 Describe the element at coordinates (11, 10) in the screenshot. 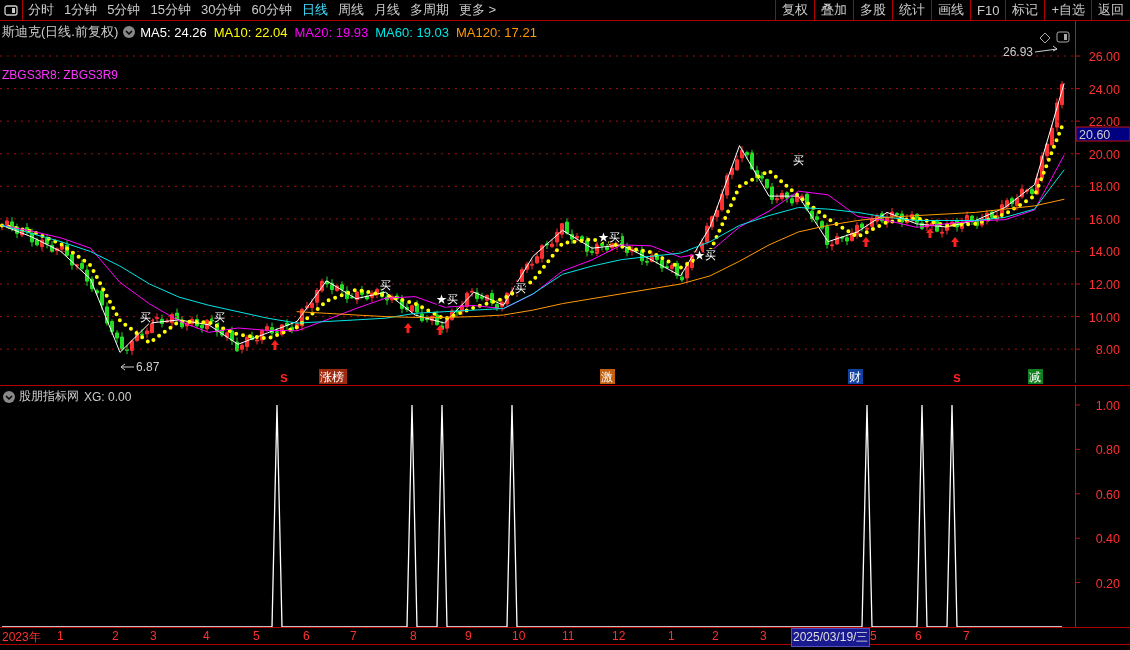

I see `panel-icon` at that location.